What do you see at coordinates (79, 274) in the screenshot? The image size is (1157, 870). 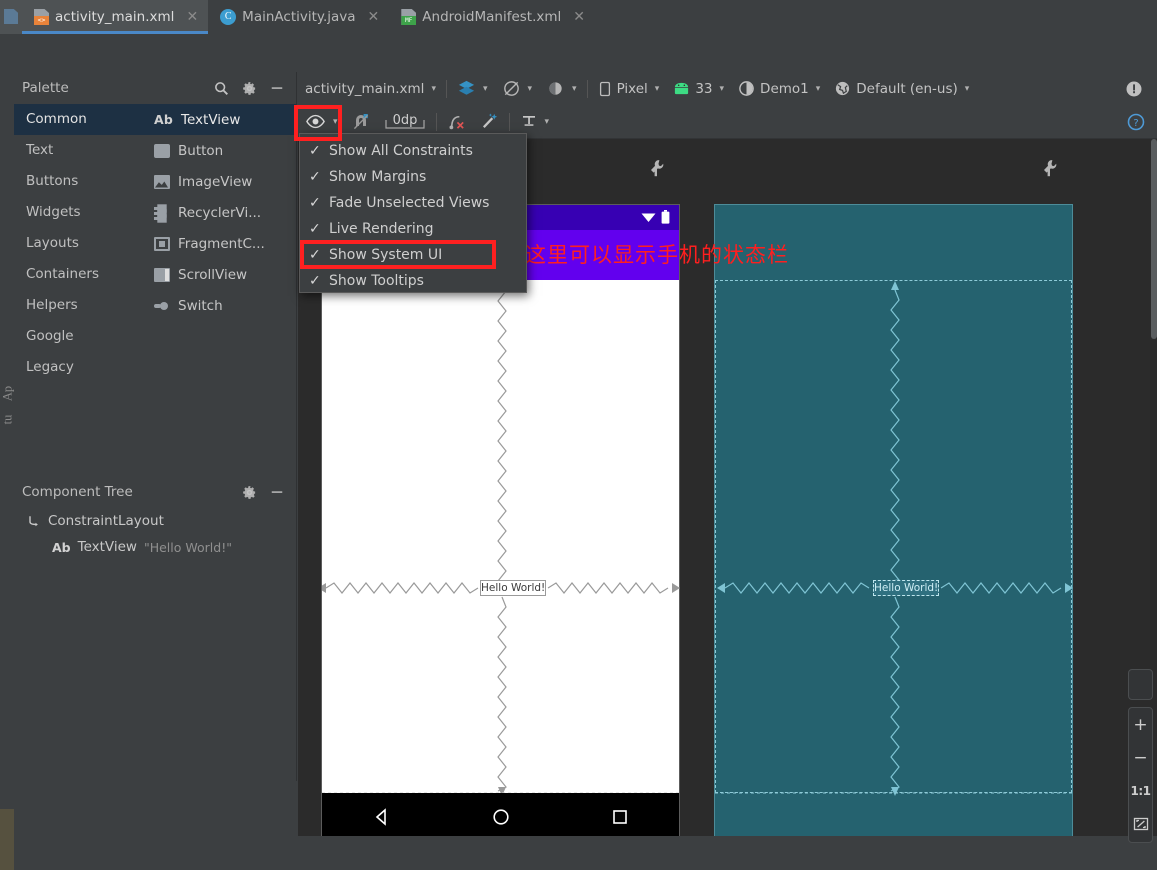 I see `palette-category-containers: Containers` at bounding box center [79, 274].